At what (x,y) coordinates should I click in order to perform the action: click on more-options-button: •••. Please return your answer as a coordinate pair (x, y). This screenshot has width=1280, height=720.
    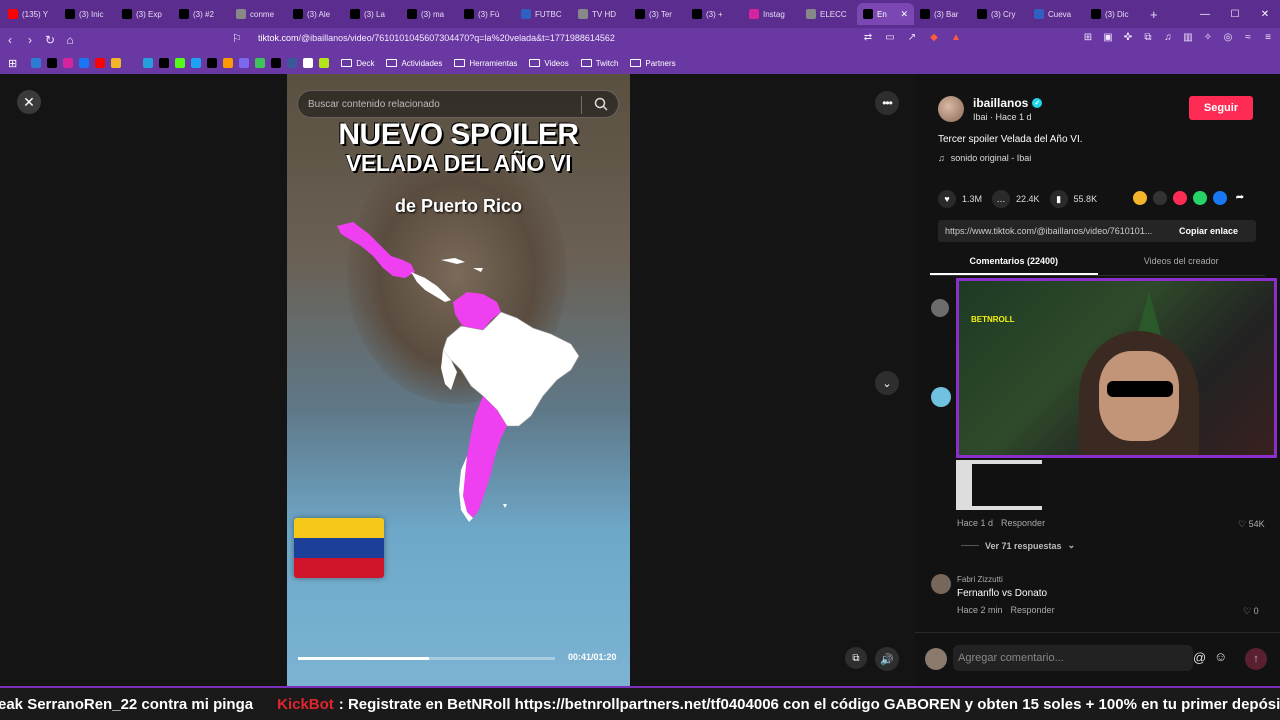
    Looking at the image, I should click on (887, 103).